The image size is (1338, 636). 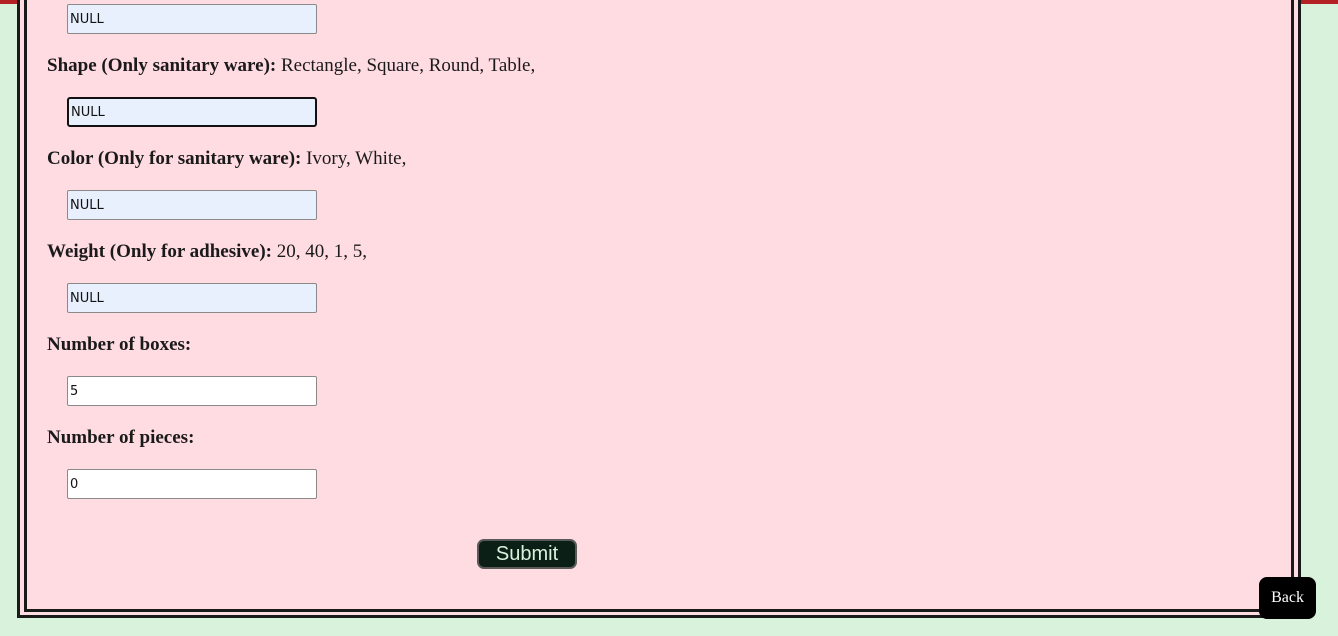 I want to click on color-options: Ivory, White,, so click(x=356, y=158).